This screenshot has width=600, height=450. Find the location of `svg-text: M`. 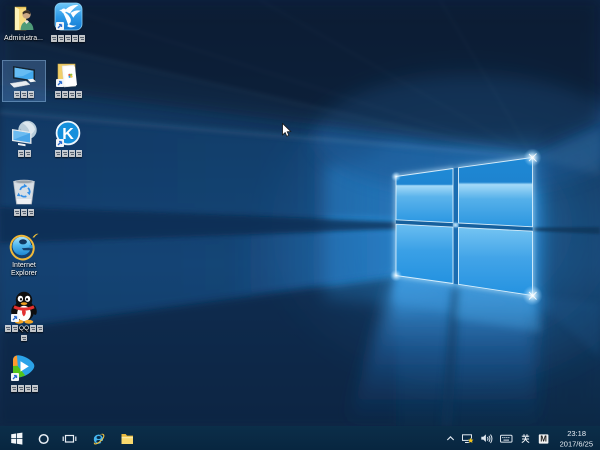

svg-text: M is located at coordinates (543, 439).